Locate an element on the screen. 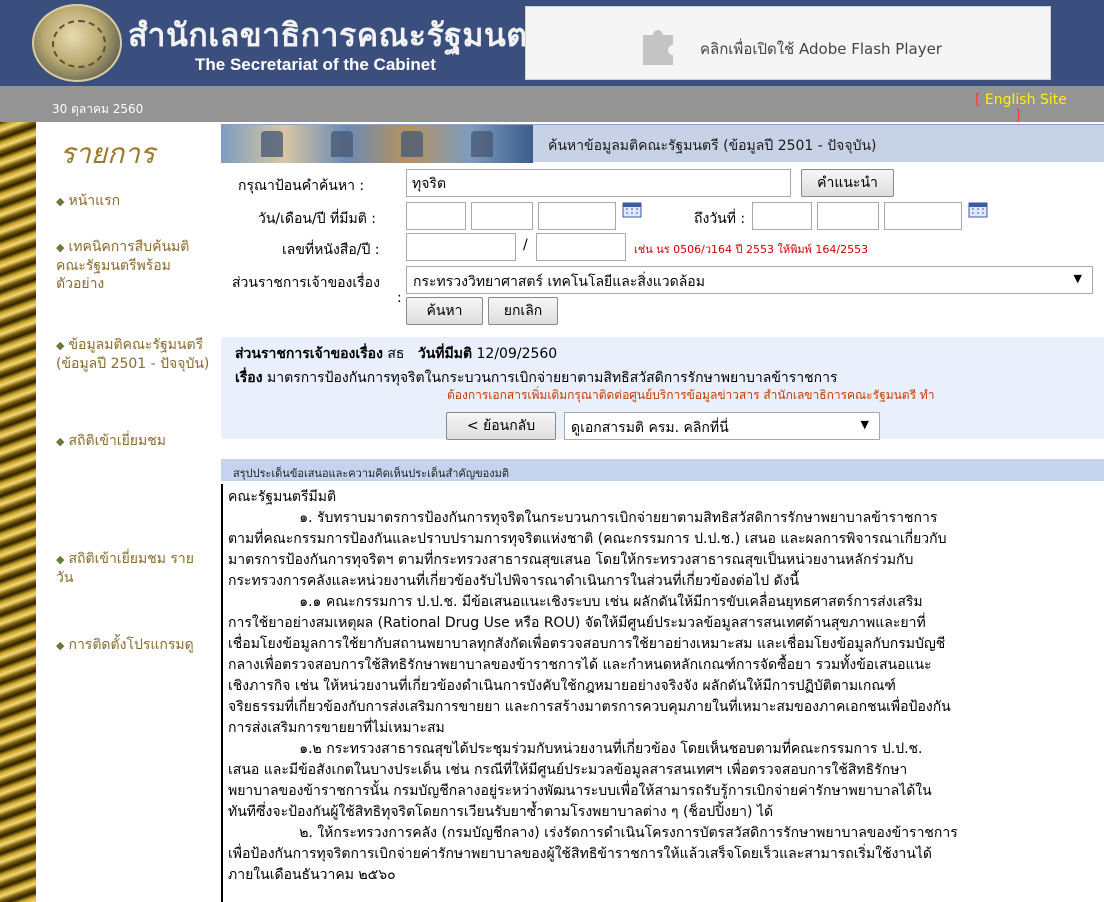  doc-number-label: เลขที่หนังสือ/ปี : is located at coordinates (331, 250).